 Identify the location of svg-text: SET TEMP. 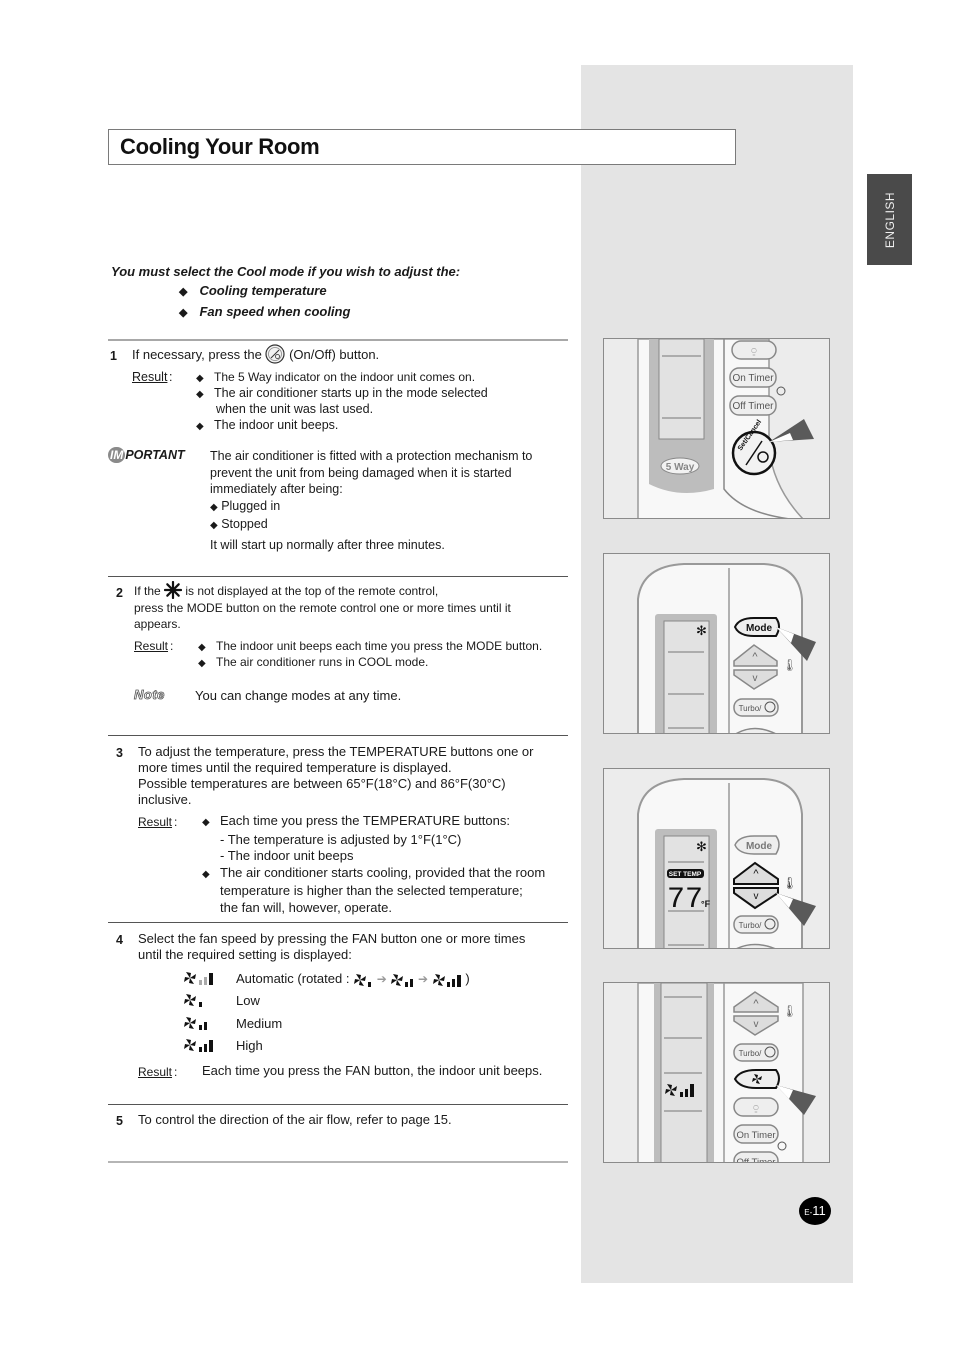
(685, 874).